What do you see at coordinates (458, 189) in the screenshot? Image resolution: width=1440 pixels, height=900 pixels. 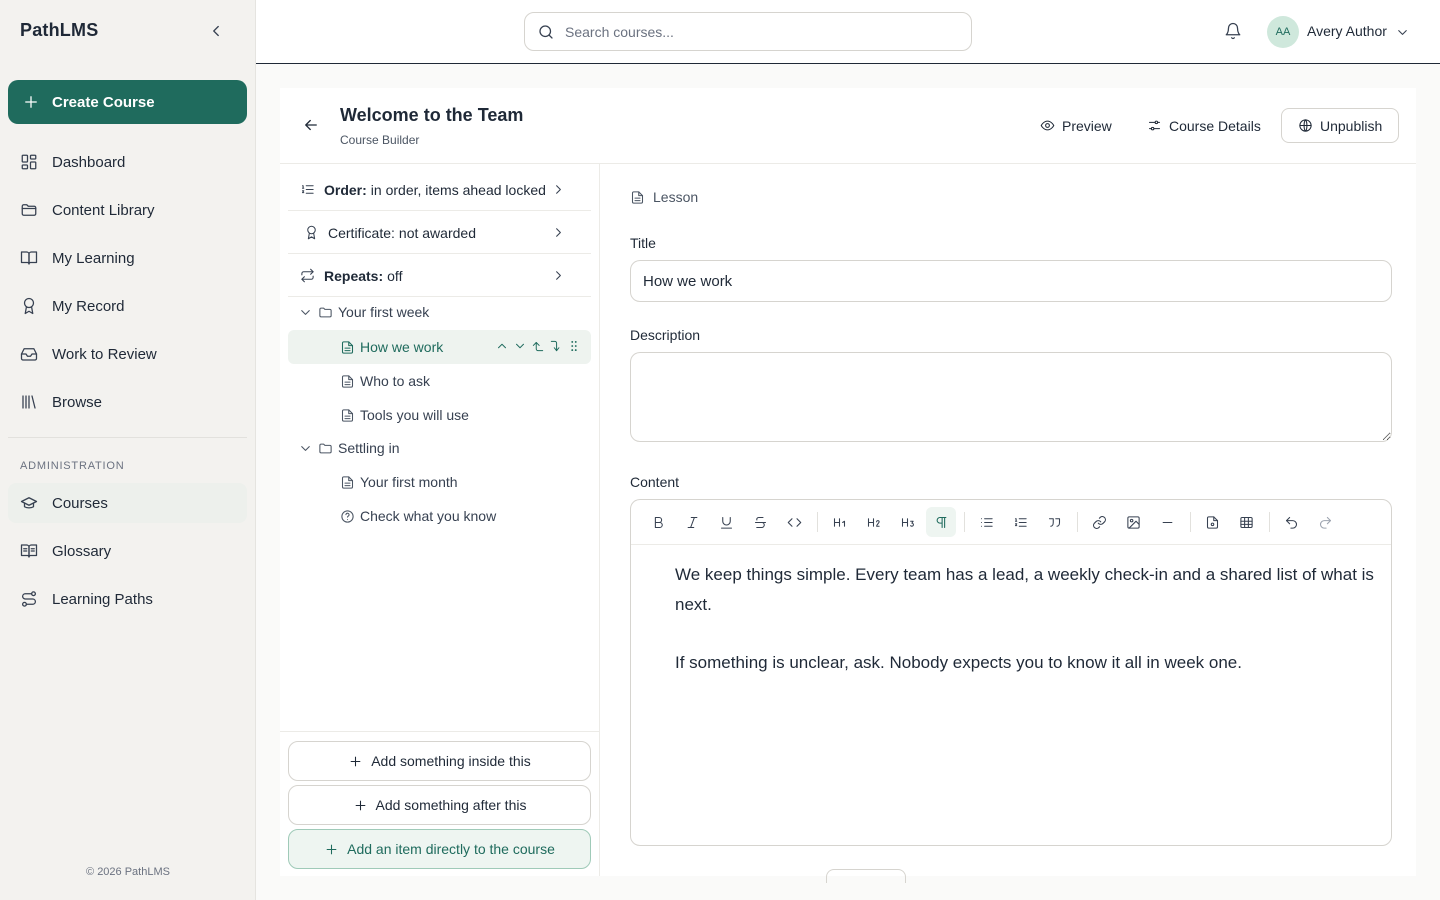 I see `order-value: in order, items ahead locked` at bounding box center [458, 189].